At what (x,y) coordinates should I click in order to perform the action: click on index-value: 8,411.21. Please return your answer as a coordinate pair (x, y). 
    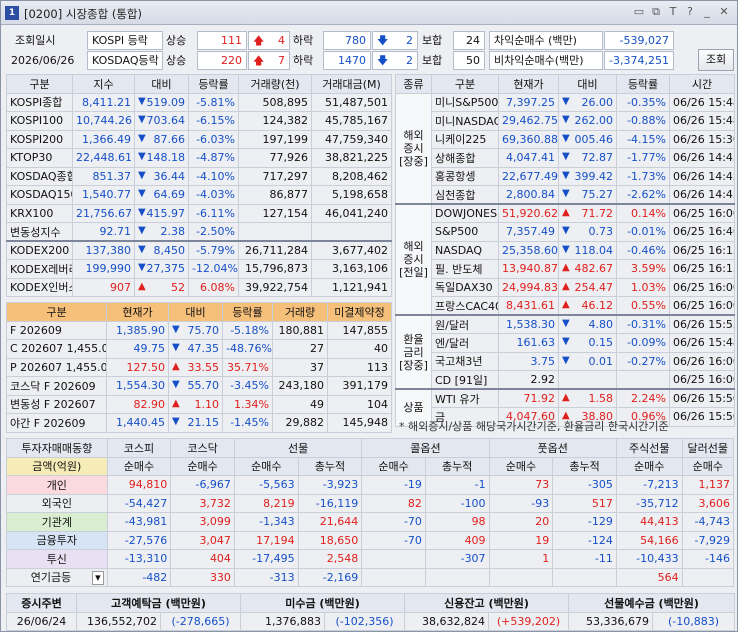
    Looking at the image, I should click on (103, 102).